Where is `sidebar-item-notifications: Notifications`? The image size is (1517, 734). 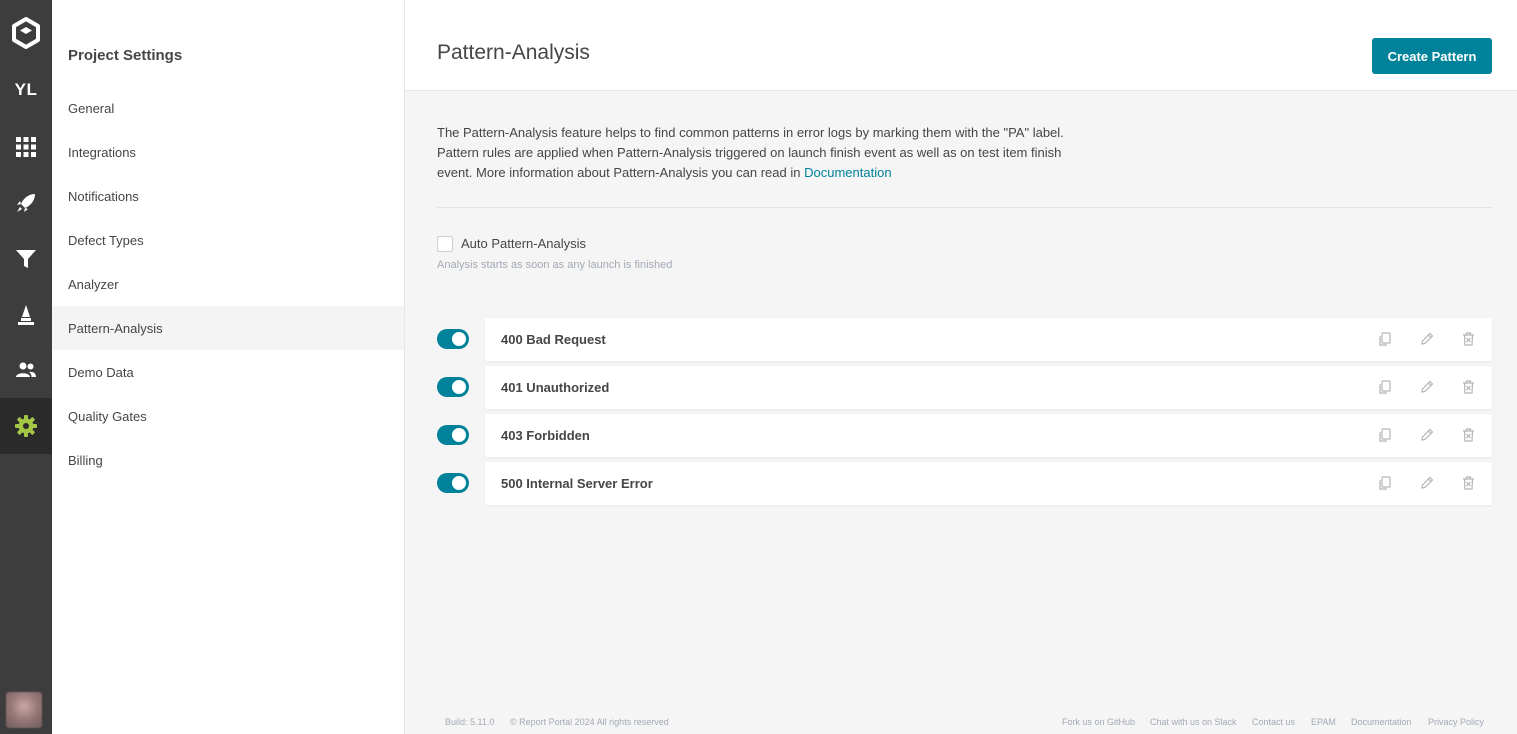
sidebar-item-notifications: Notifications is located at coordinates (228, 196).